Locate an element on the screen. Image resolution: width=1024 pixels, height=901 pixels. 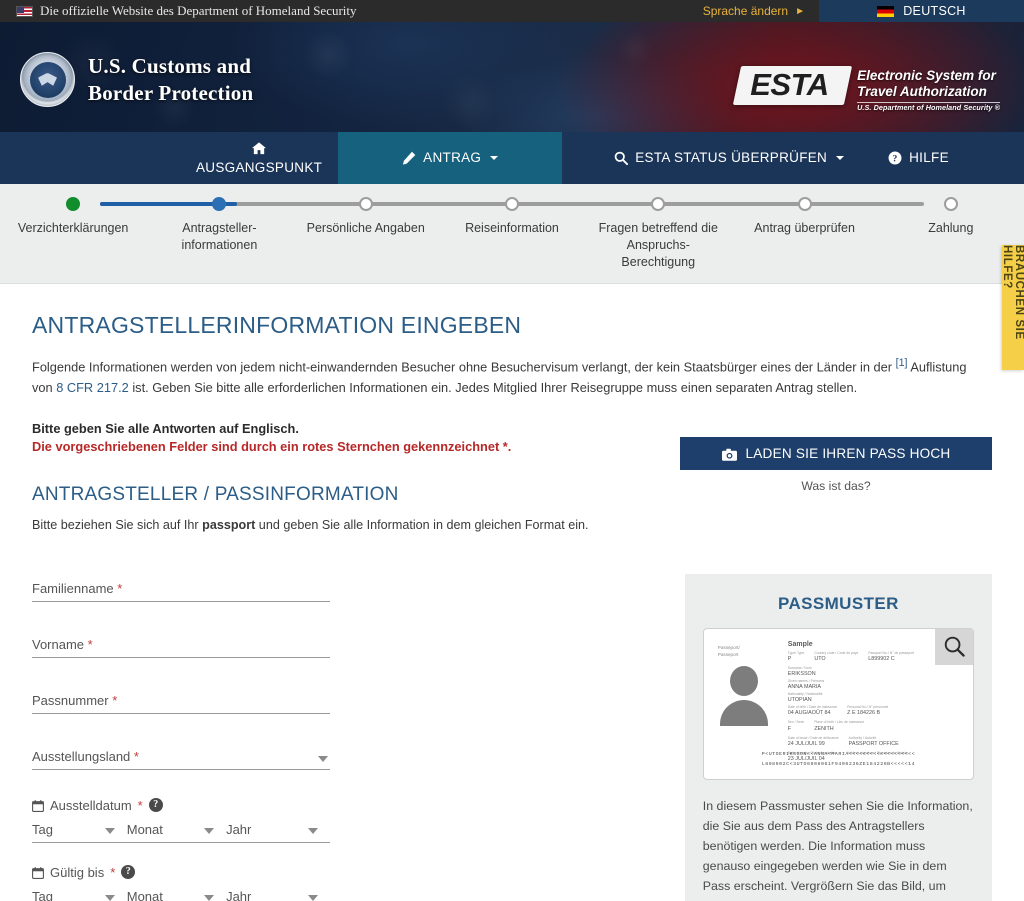
field-issuing-country: Ausstellungsland * is located at coordinates (181, 756).